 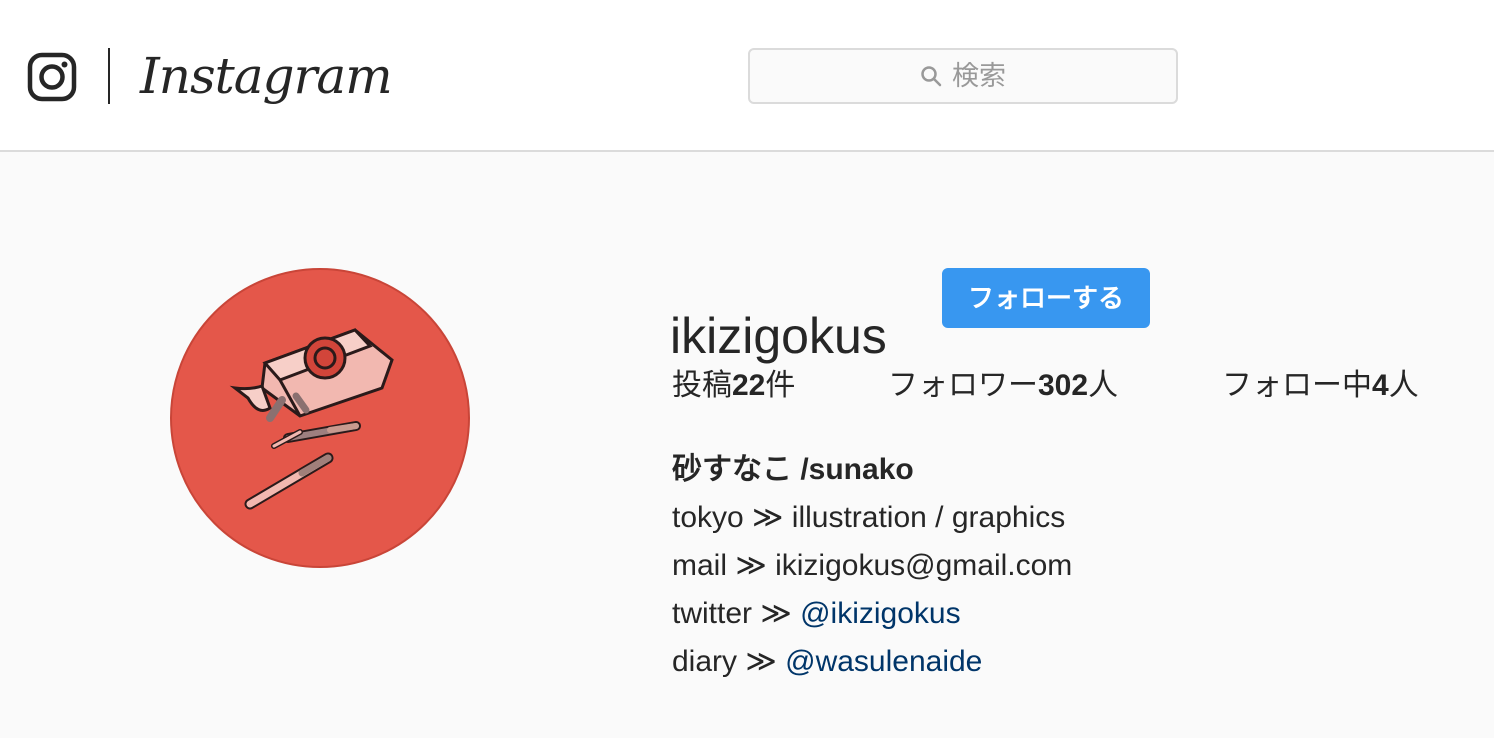 I want to click on posts-count: 投稿22件, so click(x=733, y=386).